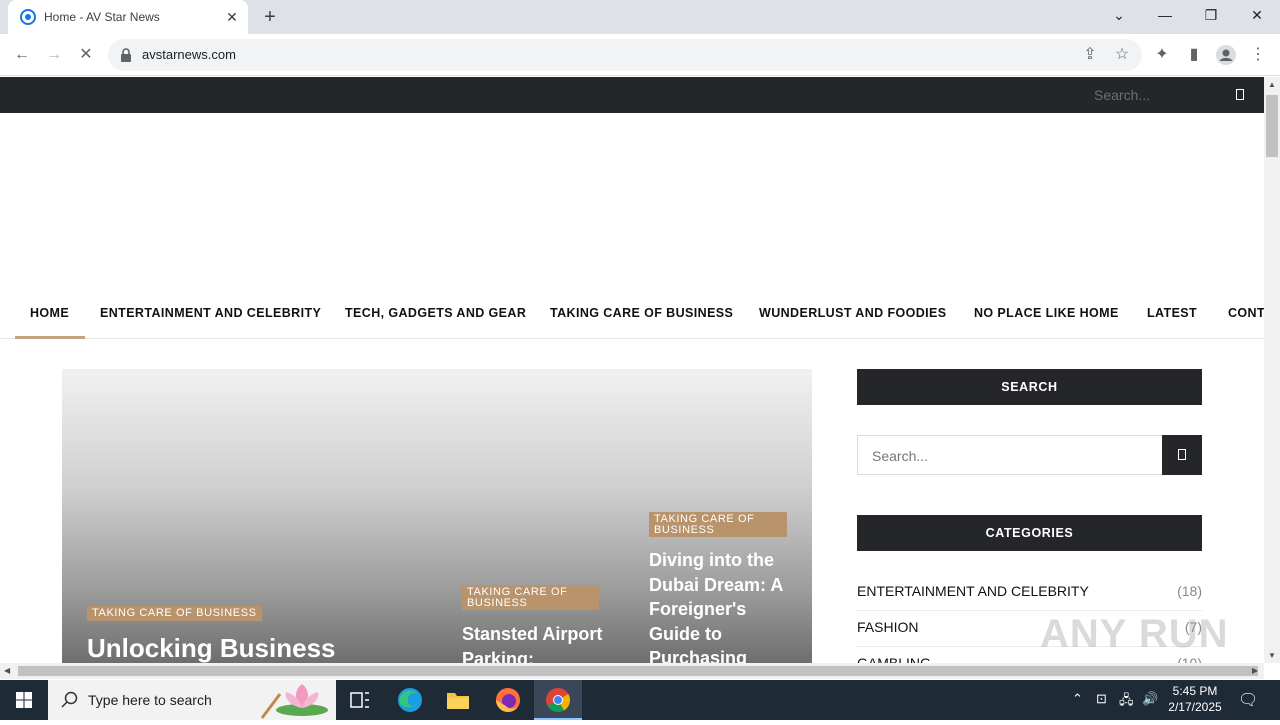 The height and width of the screenshot is (725, 1280). I want to click on forward-icon: →, so click(54, 55).